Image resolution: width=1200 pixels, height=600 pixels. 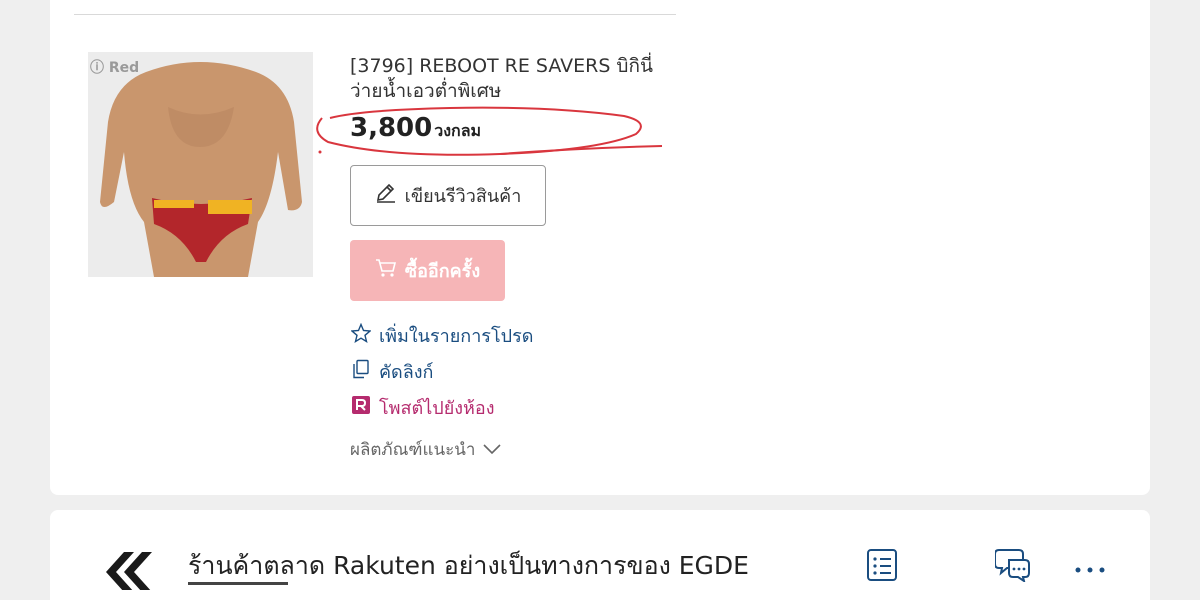 I want to click on more-icon, so click(x=1090, y=569).